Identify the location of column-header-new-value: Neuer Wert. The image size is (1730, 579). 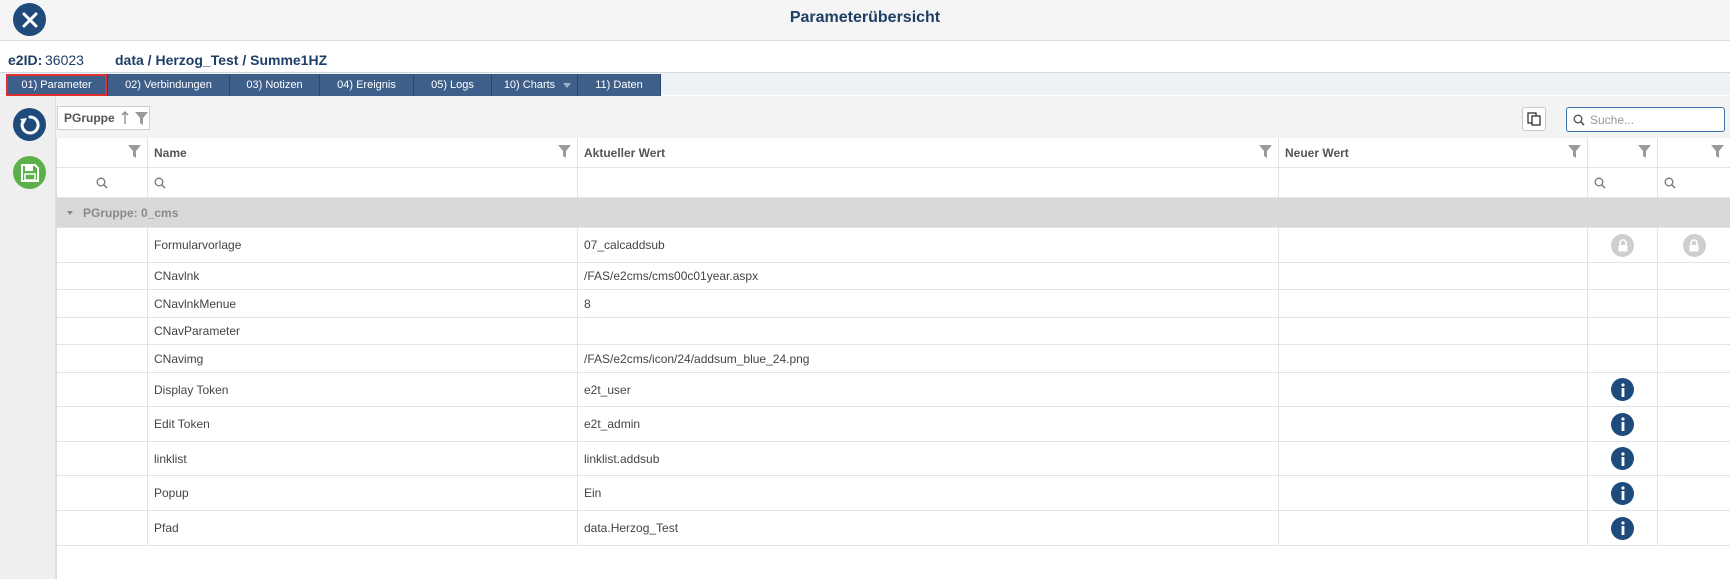
(1433, 152).